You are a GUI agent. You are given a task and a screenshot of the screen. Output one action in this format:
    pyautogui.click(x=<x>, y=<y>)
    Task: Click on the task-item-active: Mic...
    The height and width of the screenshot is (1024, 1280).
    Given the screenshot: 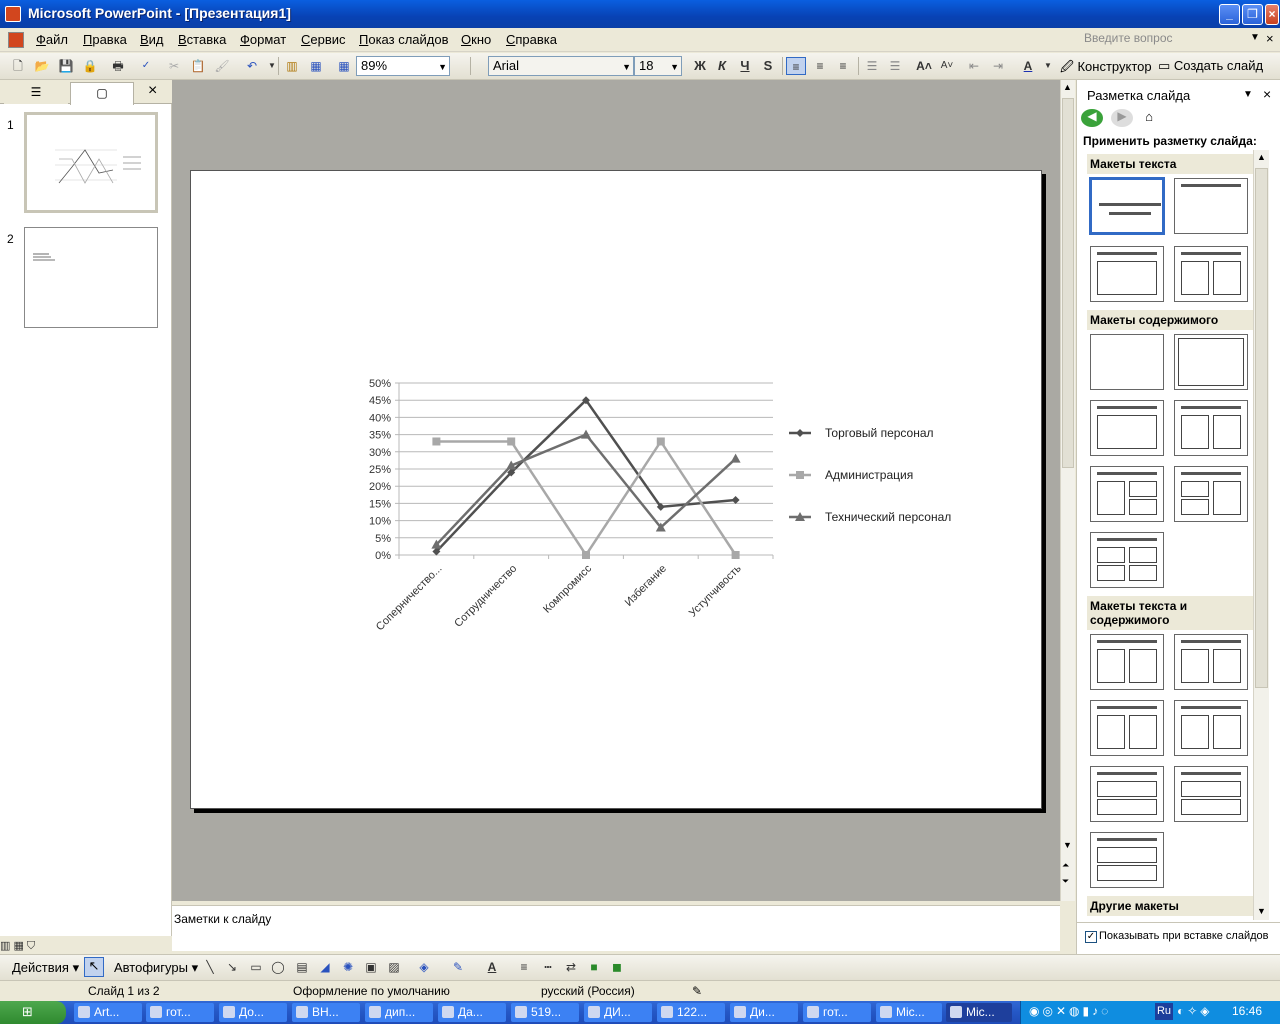 What is the action you would take?
    pyautogui.click(x=979, y=1012)
    